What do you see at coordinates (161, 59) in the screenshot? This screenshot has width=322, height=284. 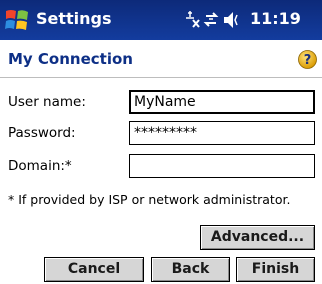 I see `page-header: My Connection ?` at bounding box center [161, 59].